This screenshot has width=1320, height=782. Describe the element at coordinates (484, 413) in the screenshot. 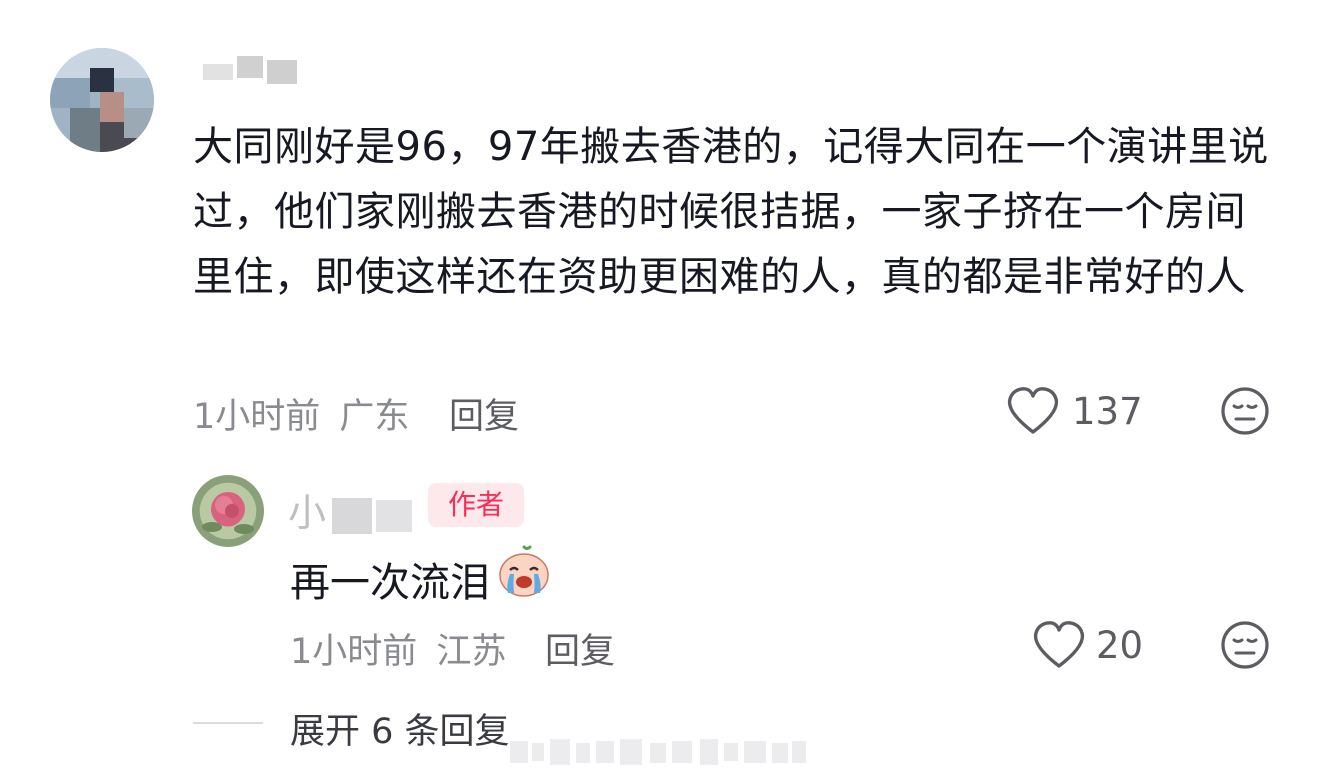

I see `comment-reply-button: 回复` at that location.